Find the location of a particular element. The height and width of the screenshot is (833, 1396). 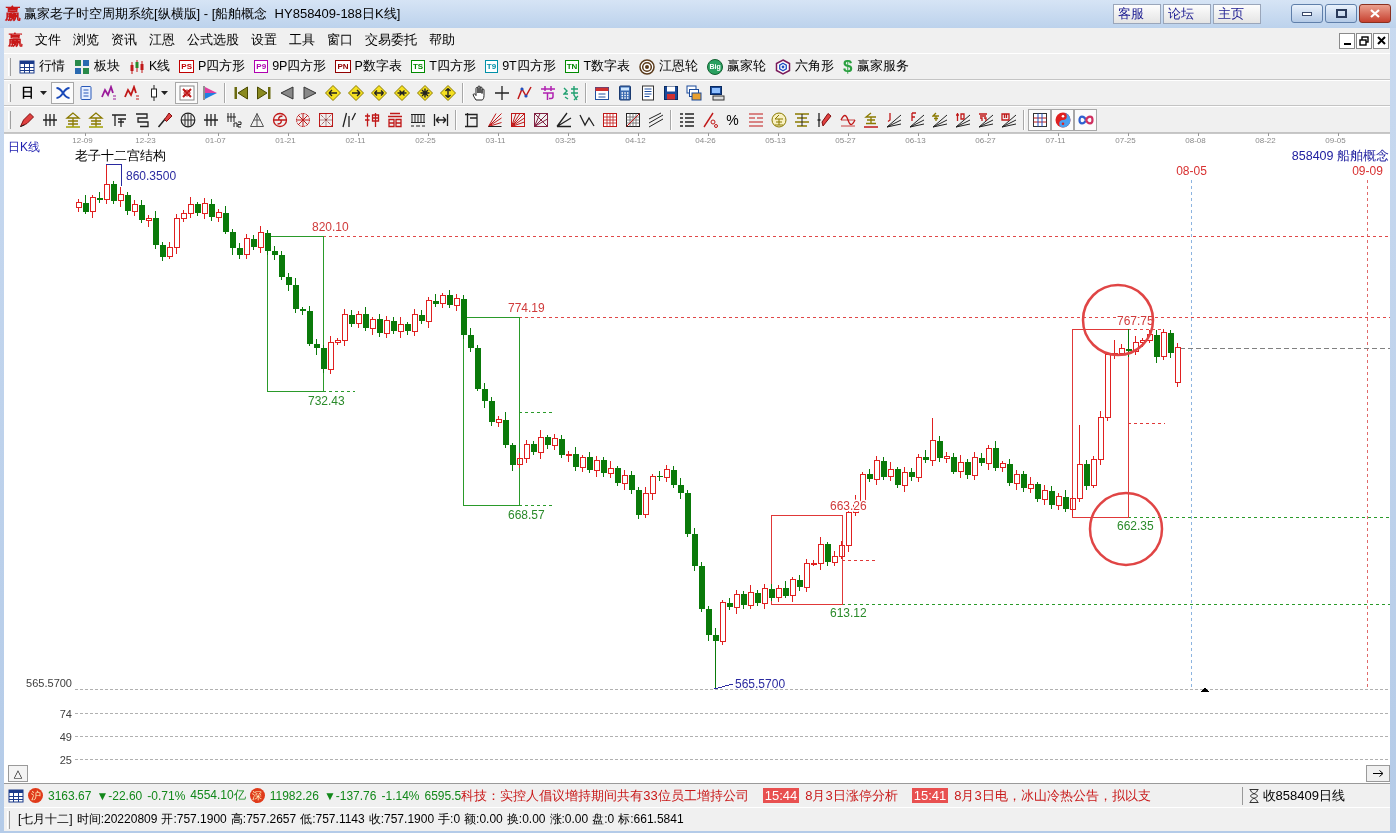

index-value: 11982.26 is located at coordinates (294, 795).